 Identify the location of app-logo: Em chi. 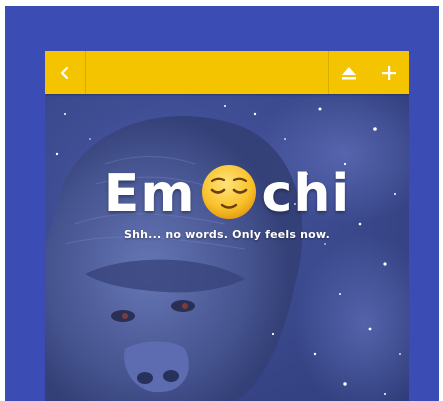
(227, 194).